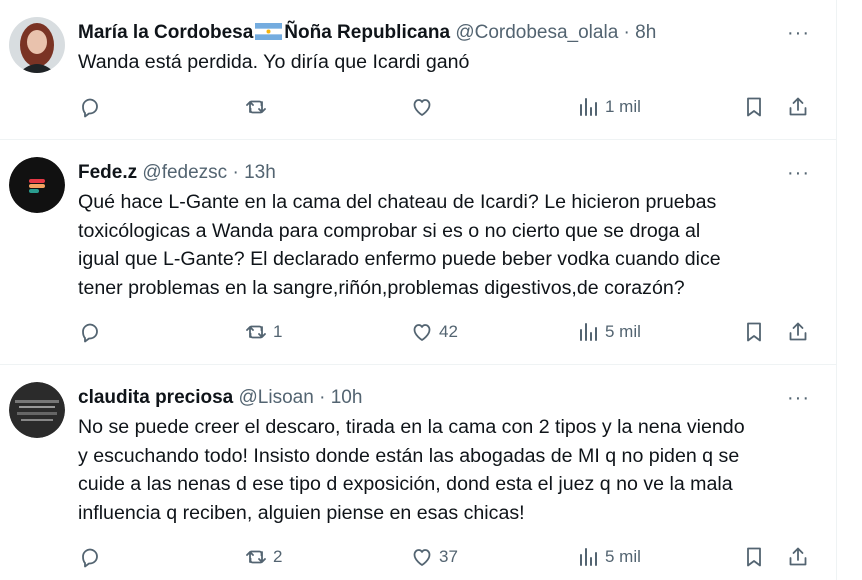 The image size is (862, 580). What do you see at coordinates (278, 556) in the screenshot?
I see `retweet-count: 2` at bounding box center [278, 556].